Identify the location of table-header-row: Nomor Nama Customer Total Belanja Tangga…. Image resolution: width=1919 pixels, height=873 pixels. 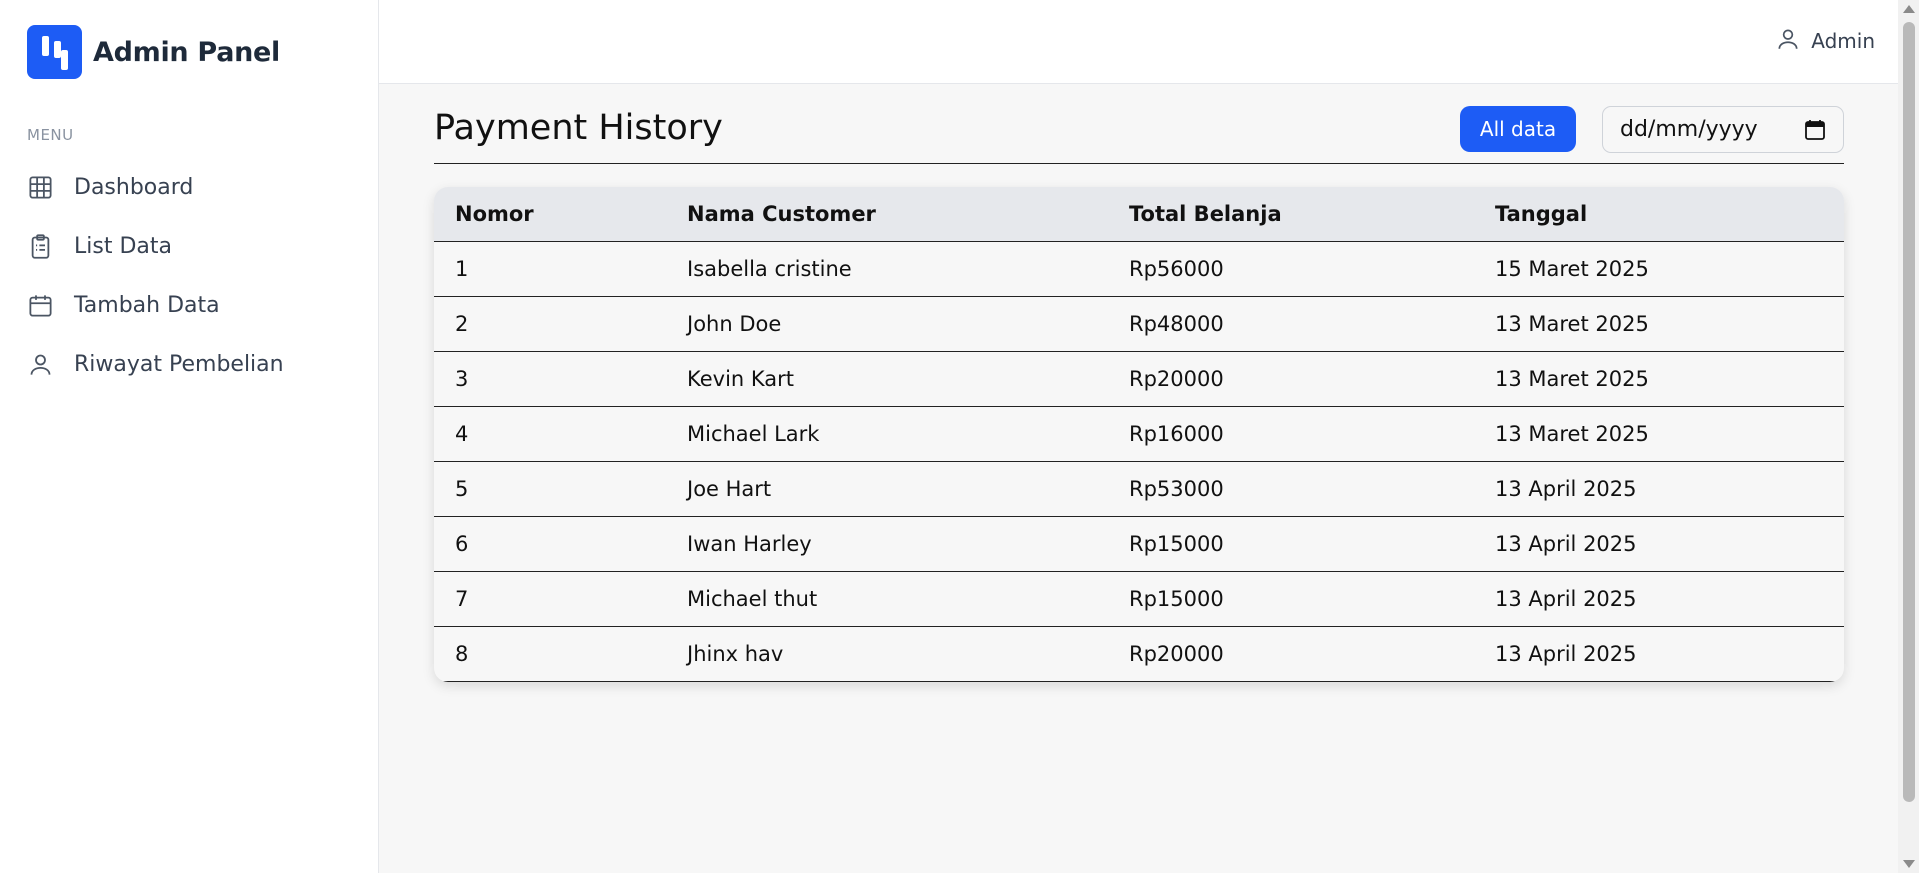
(1139, 214).